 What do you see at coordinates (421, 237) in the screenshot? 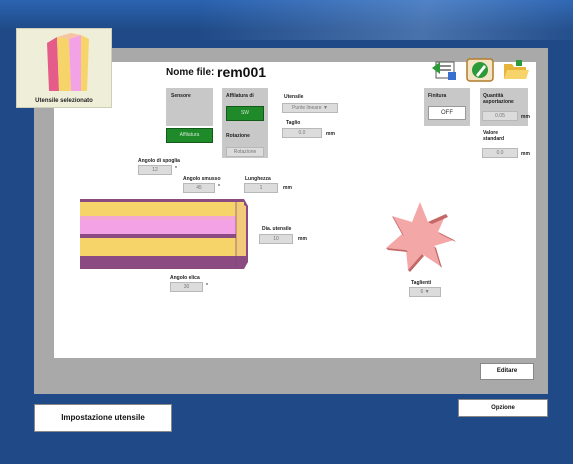
I see `tool-cross-section-drawing` at bounding box center [421, 237].